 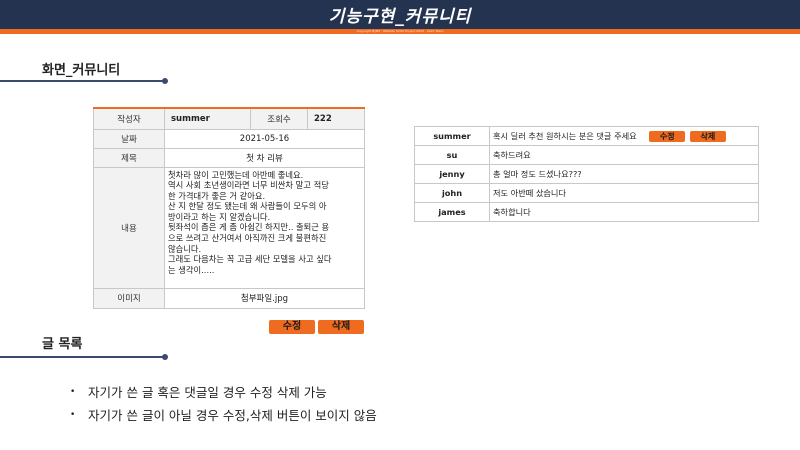 I want to click on comment-text: 혹시 딜러 추천 원하시는 분은 댓글 주세요, so click(x=565, y=136).